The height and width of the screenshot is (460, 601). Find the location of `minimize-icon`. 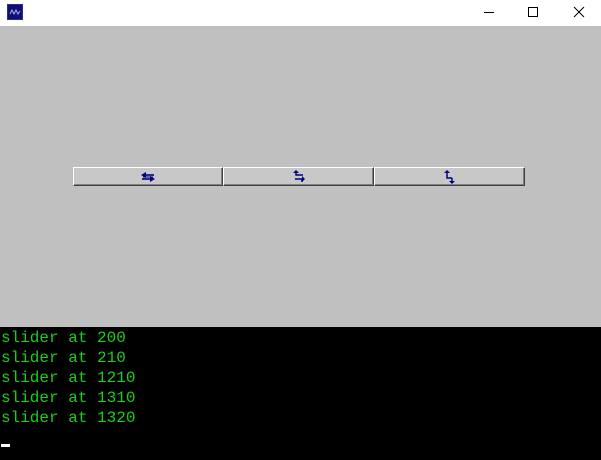

minimize-icon is located at coordinates (489, 12).